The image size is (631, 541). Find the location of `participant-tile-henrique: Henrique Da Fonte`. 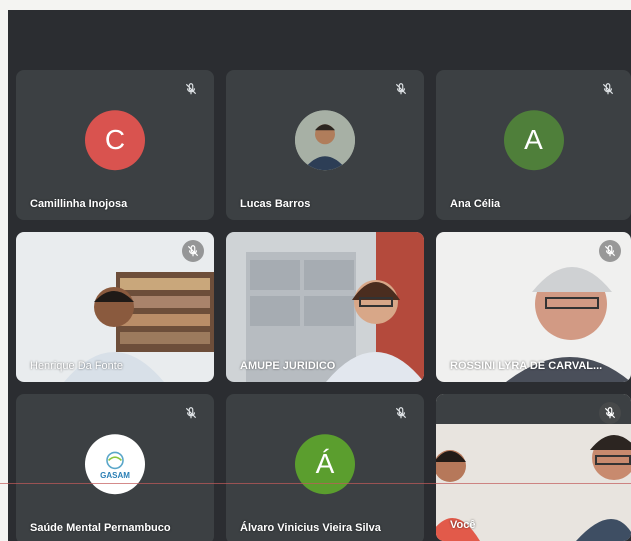

participant-tile-henrique: Henrique Da Fonte is located at coordinates (115, 307).